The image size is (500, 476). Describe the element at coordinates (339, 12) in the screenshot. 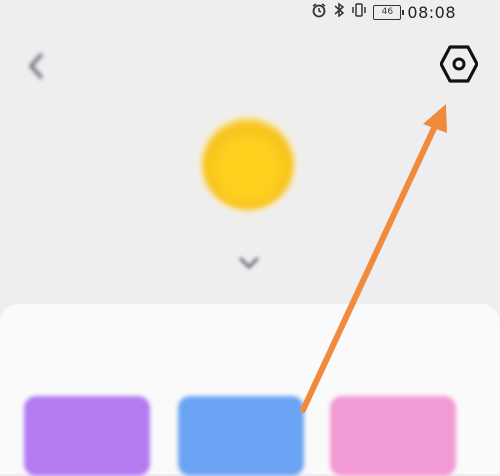

I see `bluetooth-icon` at that location.